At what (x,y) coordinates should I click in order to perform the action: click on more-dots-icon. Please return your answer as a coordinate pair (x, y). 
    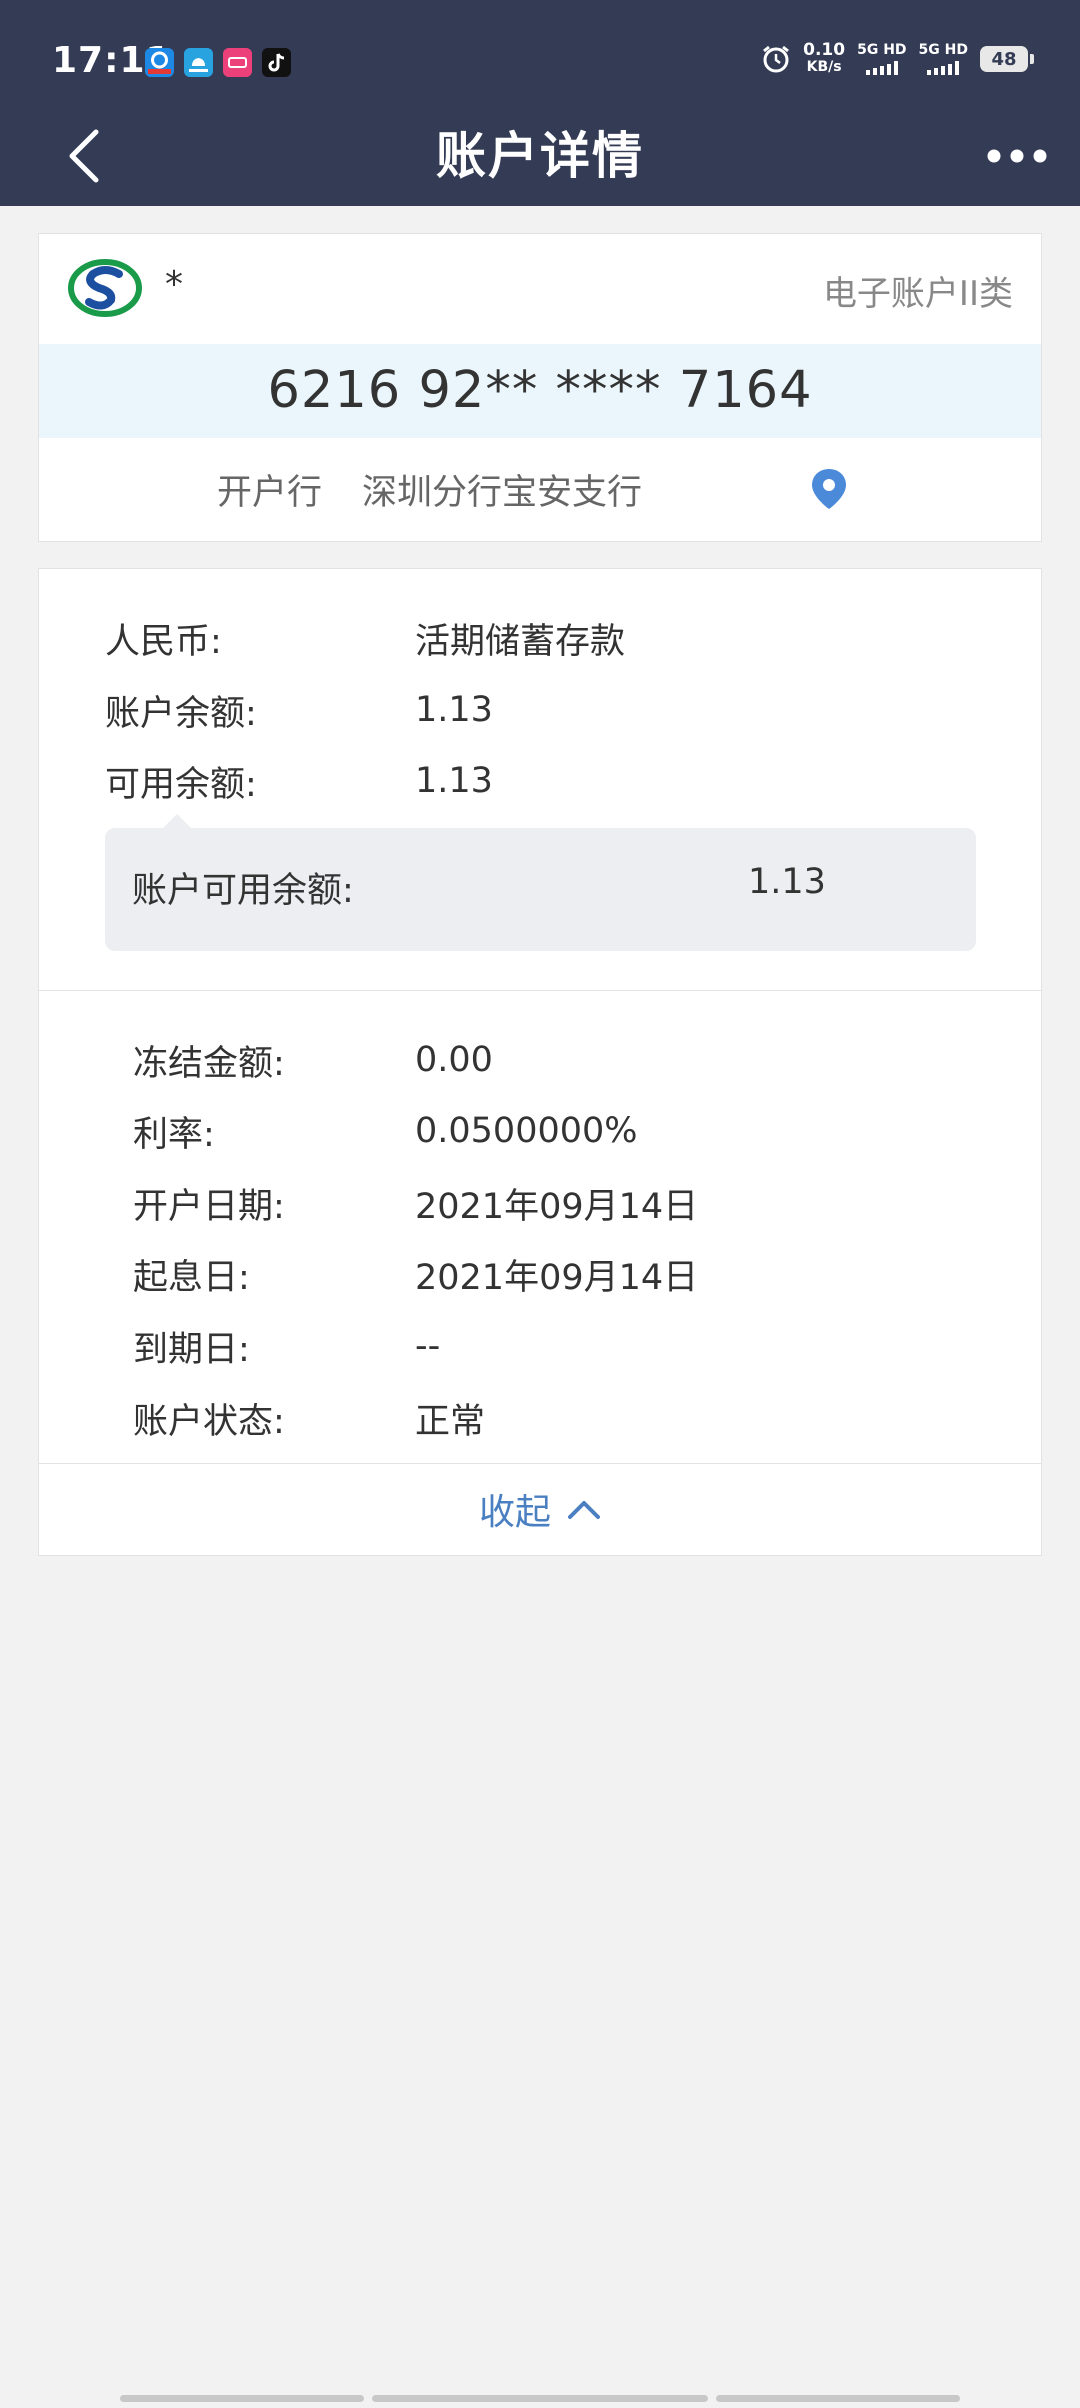
    Looking at the image, I should click on (1017, 156).